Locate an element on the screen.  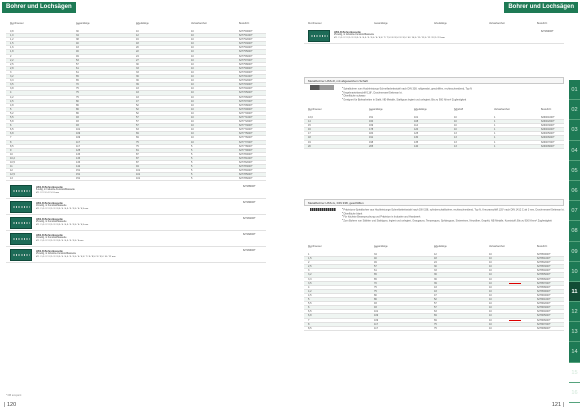
footnote: * DB ansyamt is located at coordinates (14, 395).